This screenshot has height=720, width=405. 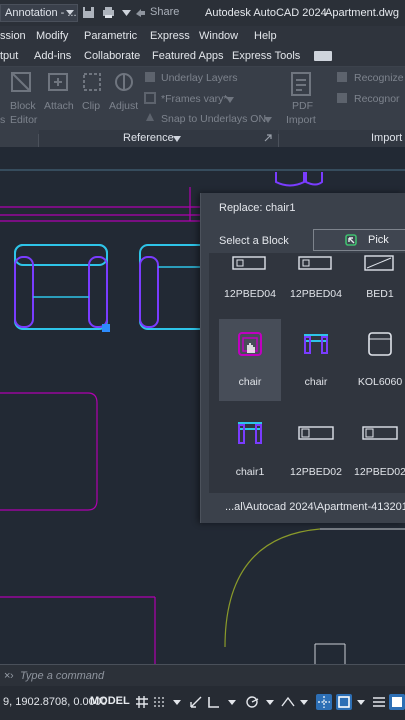 I want to click on transparency-icon, so click(x=397, y=702).